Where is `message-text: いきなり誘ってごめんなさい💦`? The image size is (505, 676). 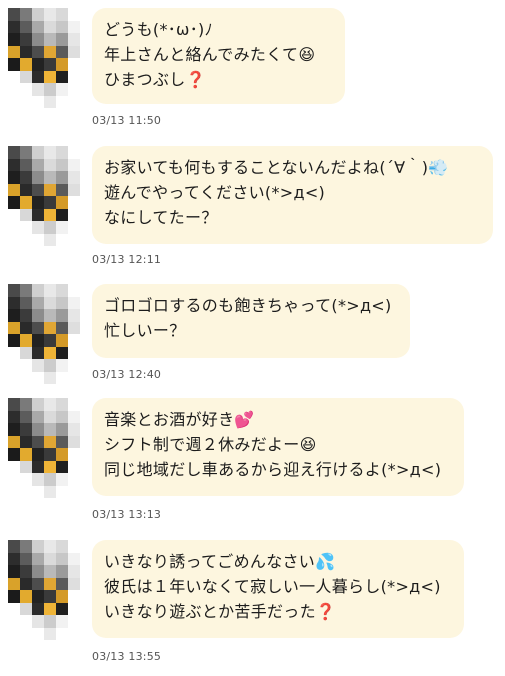 message-text: いきなり誘ってごめんなさい💦 is located at coordinates (220, 561).